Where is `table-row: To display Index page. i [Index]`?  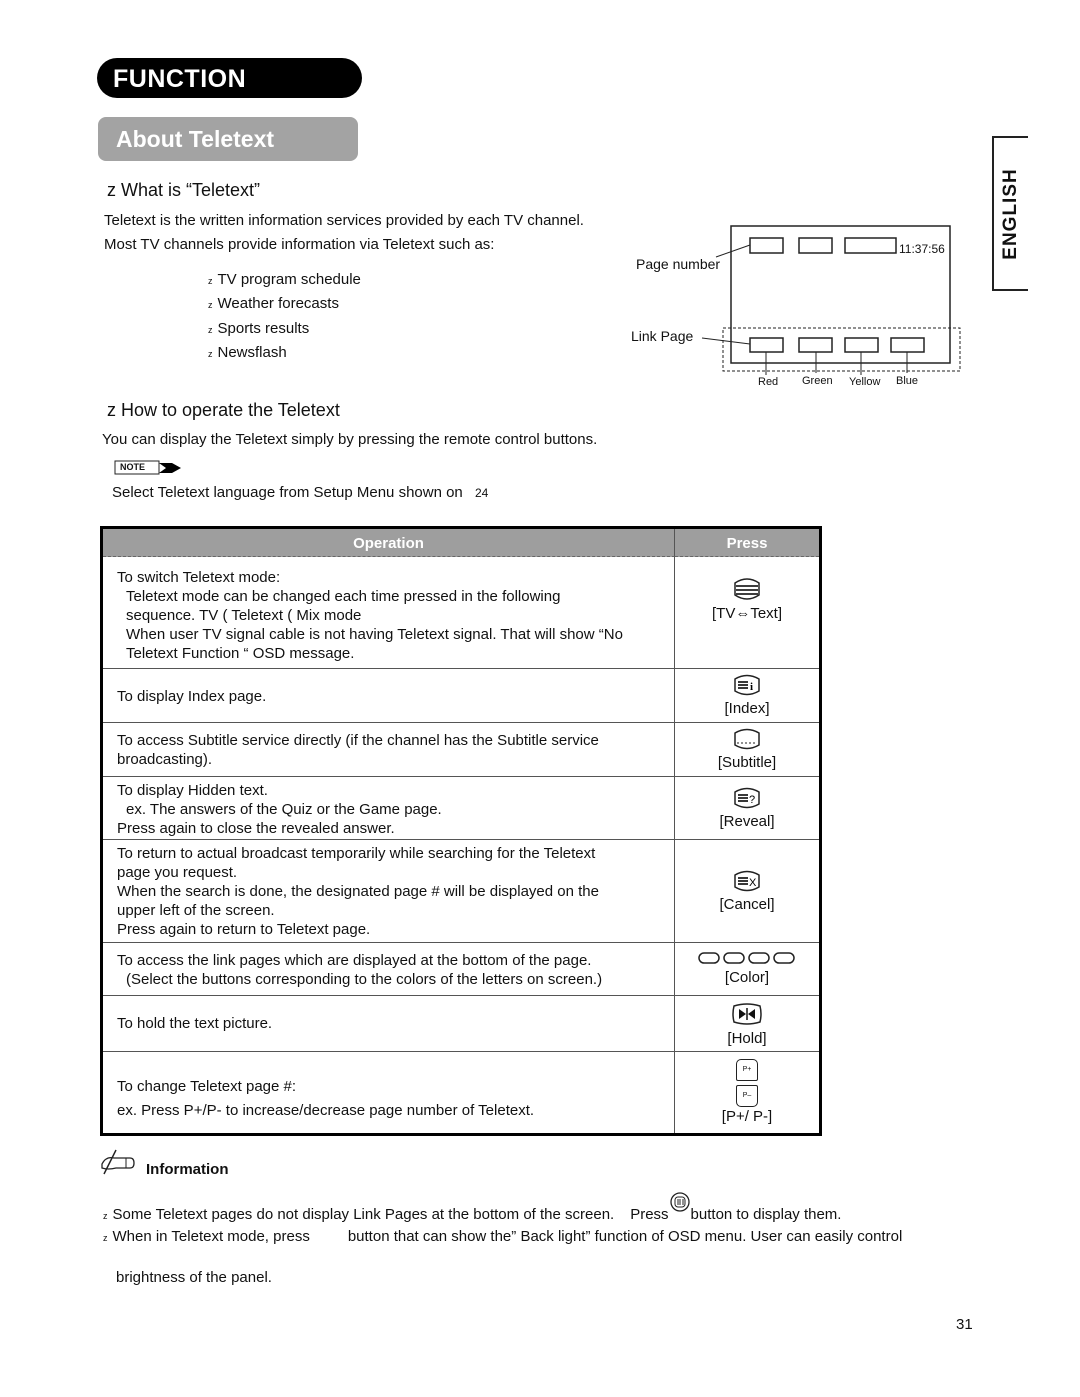
table-row: To display Index page. i [Index] is located at coordinates (461, 695).